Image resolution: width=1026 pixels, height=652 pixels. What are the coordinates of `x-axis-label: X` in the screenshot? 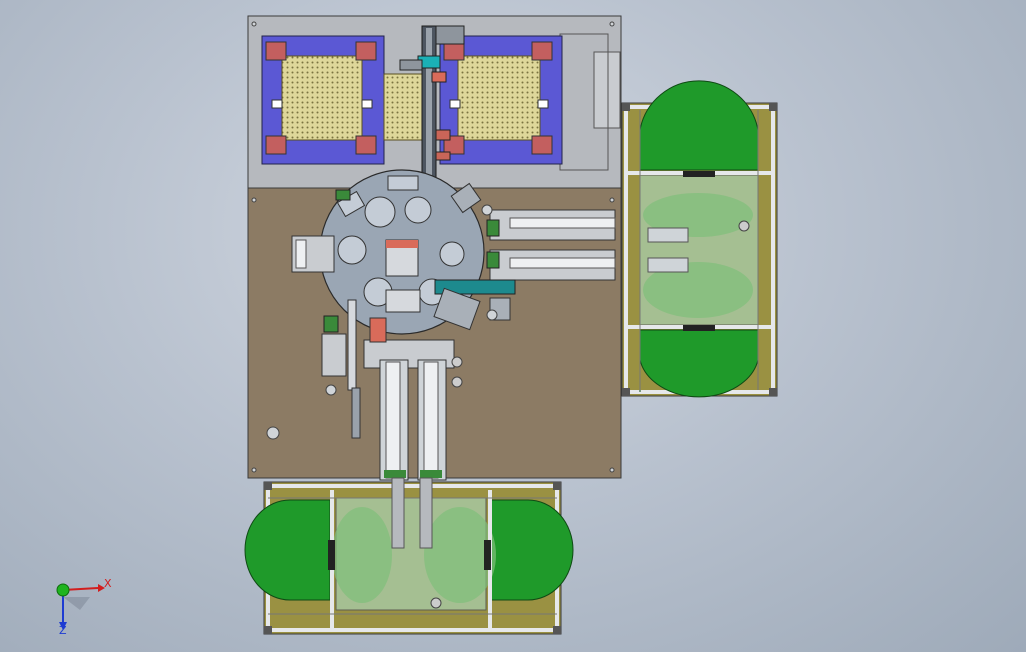 It's located at (108, 583).